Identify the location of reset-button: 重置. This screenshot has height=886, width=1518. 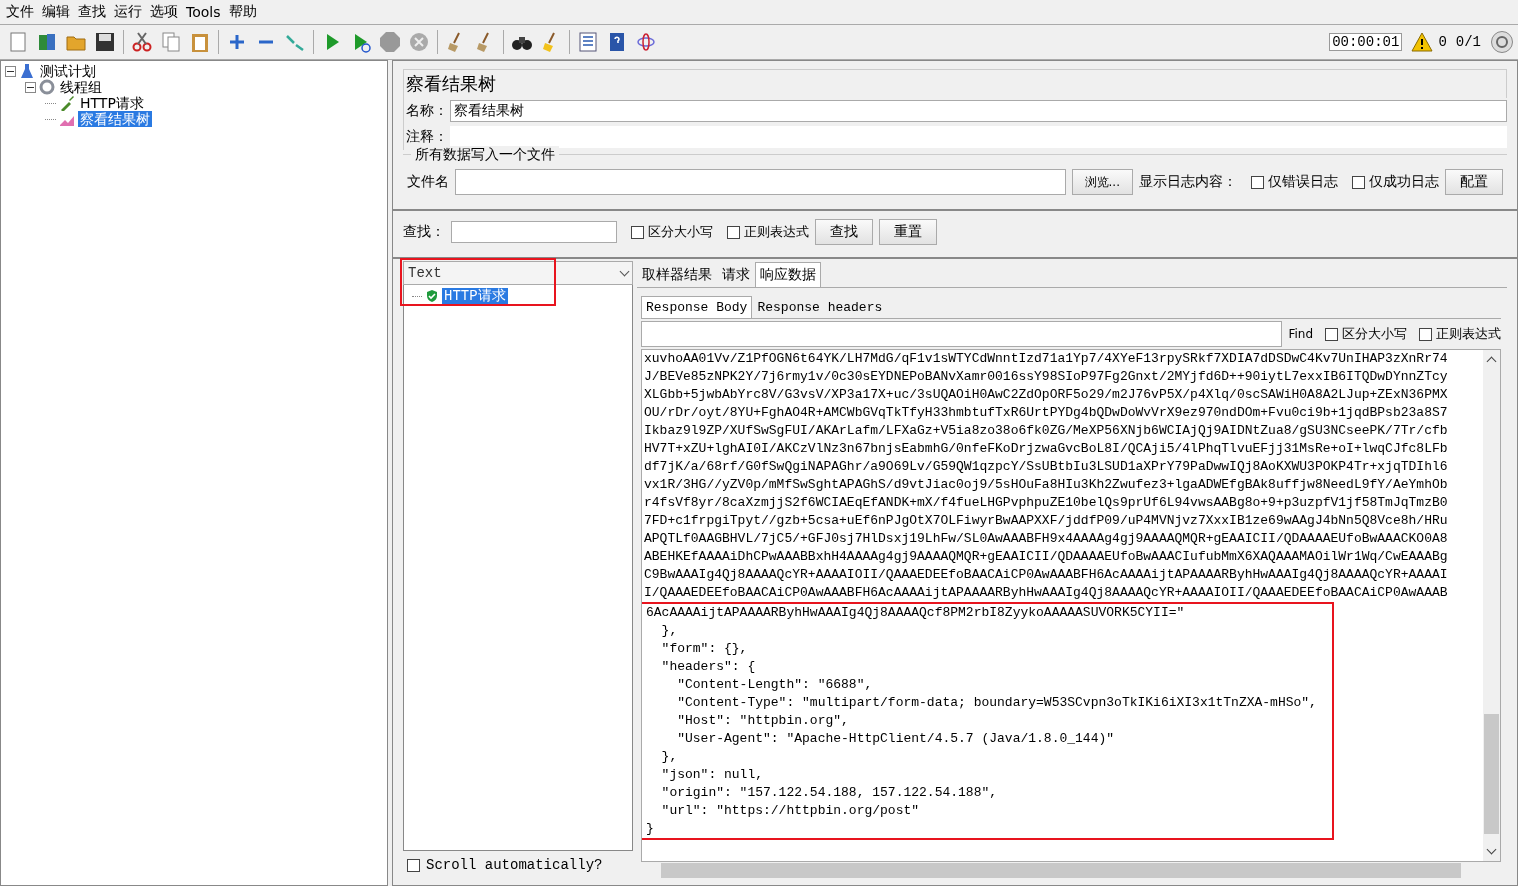
(908, 232).